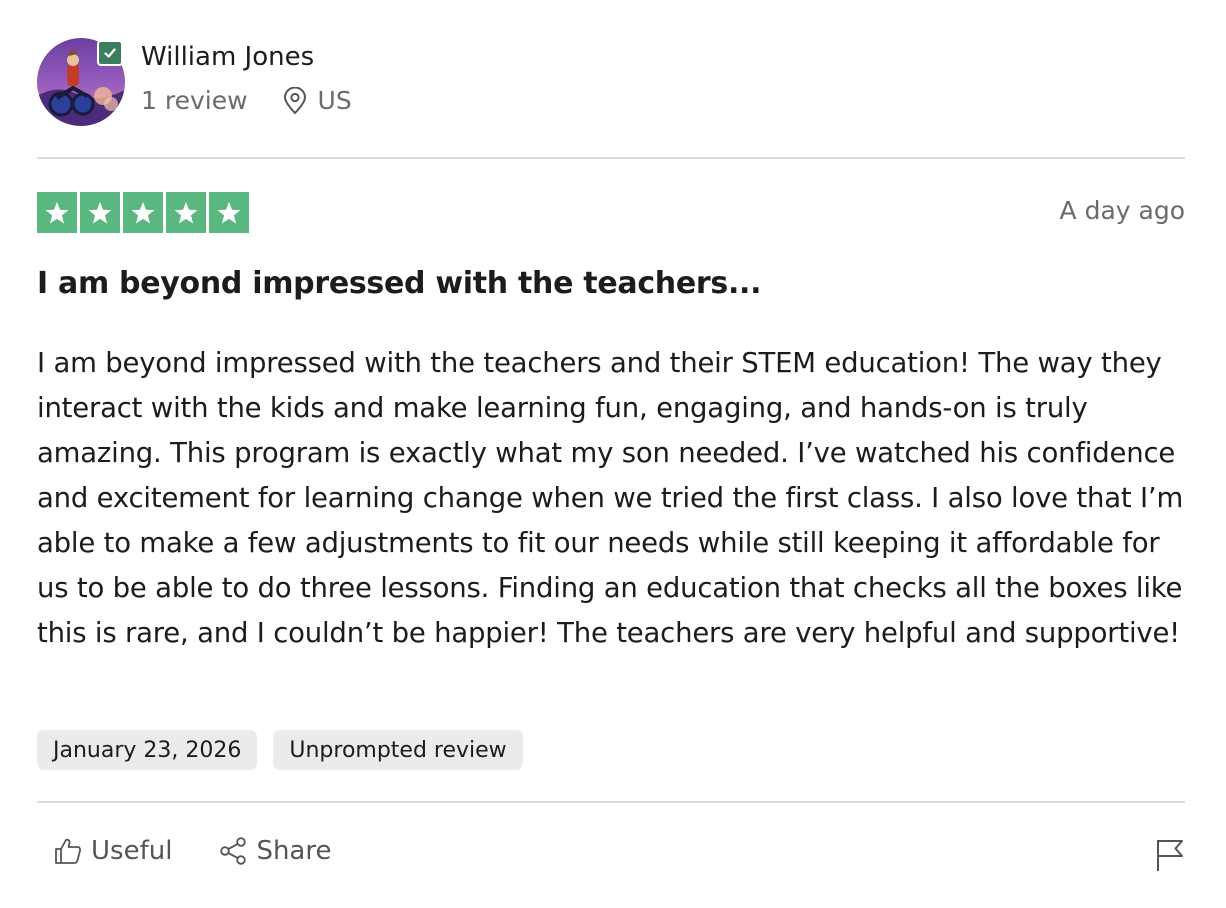 The height and width of the screenshot is (908, 1226). Describe the element at coordinates (334, 100) in the screenshot. I see `reviewer-country: US` at that location.